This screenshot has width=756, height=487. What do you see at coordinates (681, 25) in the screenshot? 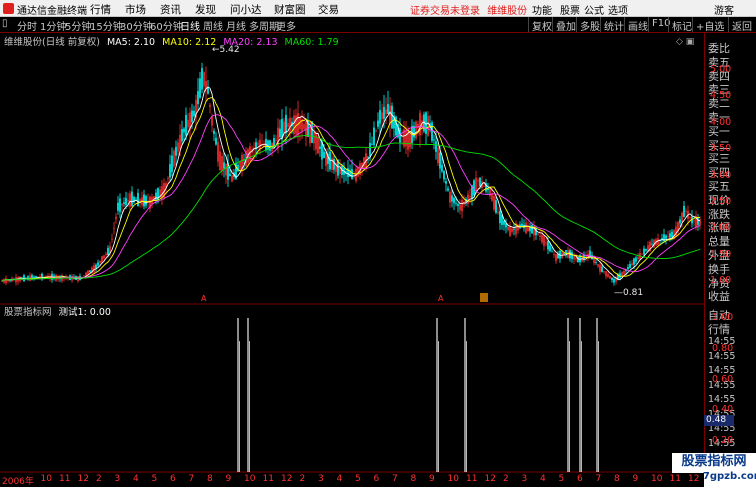
I see `mark-button: 标记` at bounding box center [681, 25].